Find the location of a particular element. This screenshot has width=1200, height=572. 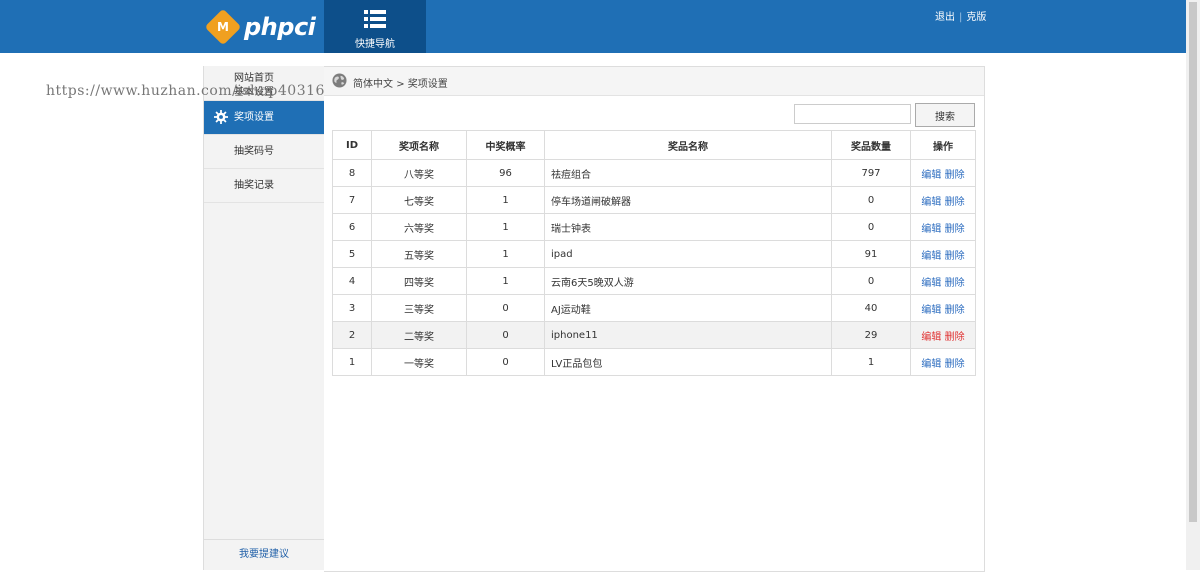

sidebar-item-lottery-codes: 抽奖码号 is located at coordinates (264, 152).